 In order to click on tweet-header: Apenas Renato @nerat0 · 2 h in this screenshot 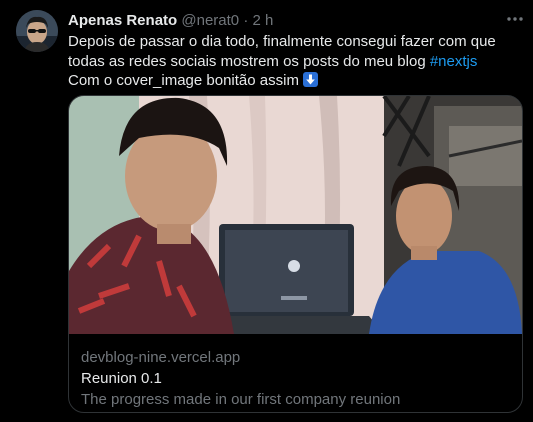, I will do `click(170, 21)`.